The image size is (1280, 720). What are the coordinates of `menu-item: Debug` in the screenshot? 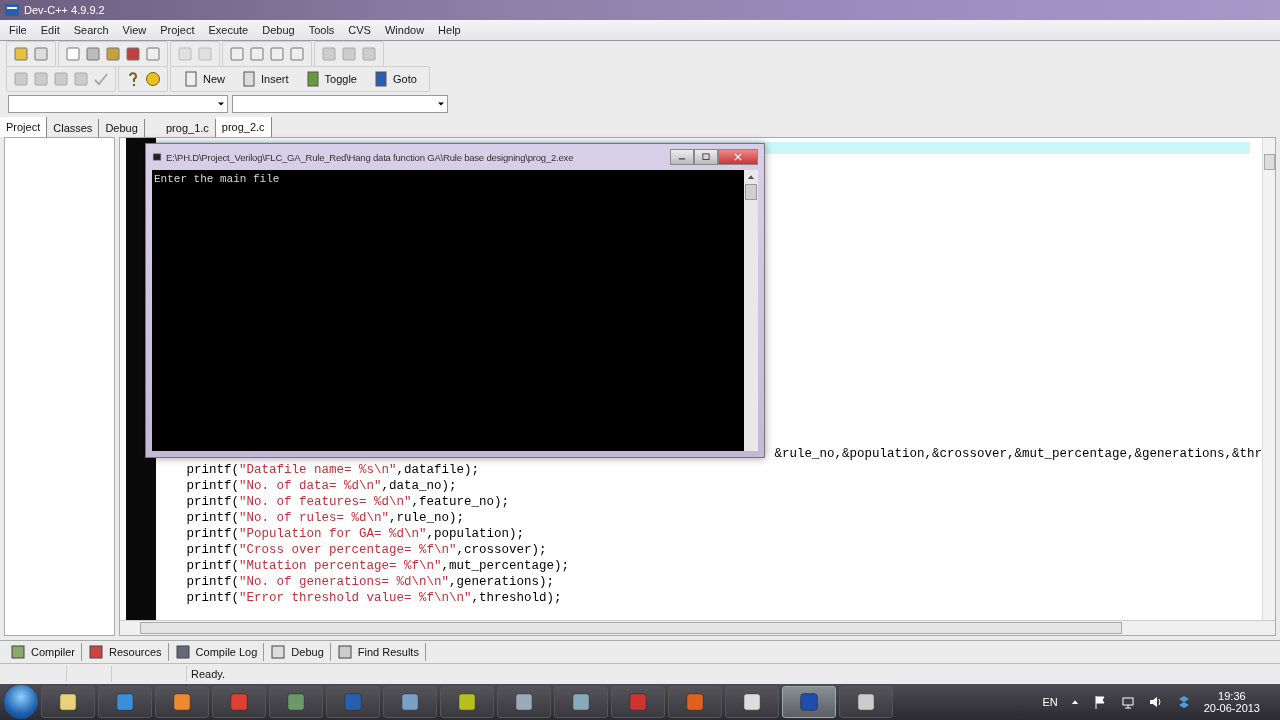 It's located at (278, 30).